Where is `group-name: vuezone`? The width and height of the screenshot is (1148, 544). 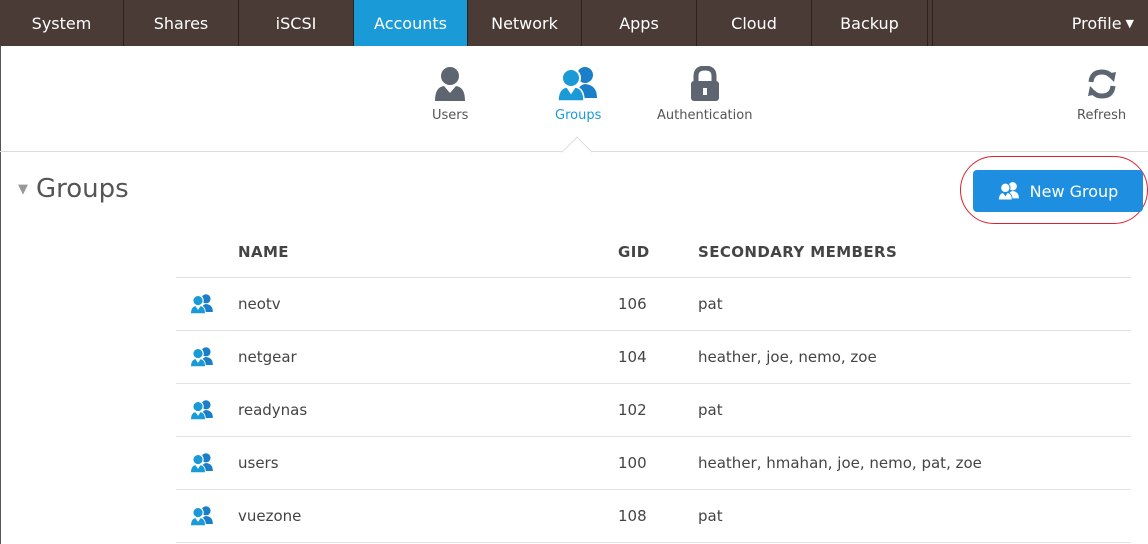
group-name: vuezone is located at coordinates (270, 516).